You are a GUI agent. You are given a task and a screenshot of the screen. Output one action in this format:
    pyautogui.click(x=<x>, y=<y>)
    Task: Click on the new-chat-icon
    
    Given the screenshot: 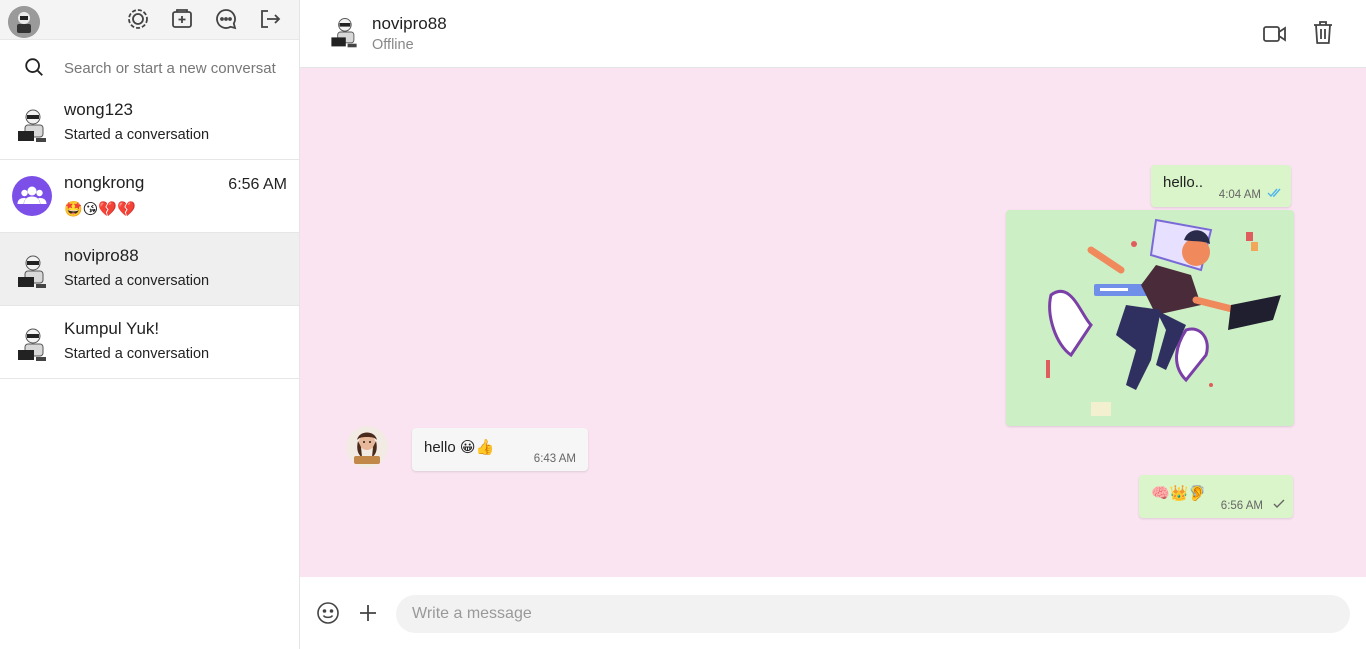 What is the action you would take?
    pyautogui.click(x=182, y=19)
    